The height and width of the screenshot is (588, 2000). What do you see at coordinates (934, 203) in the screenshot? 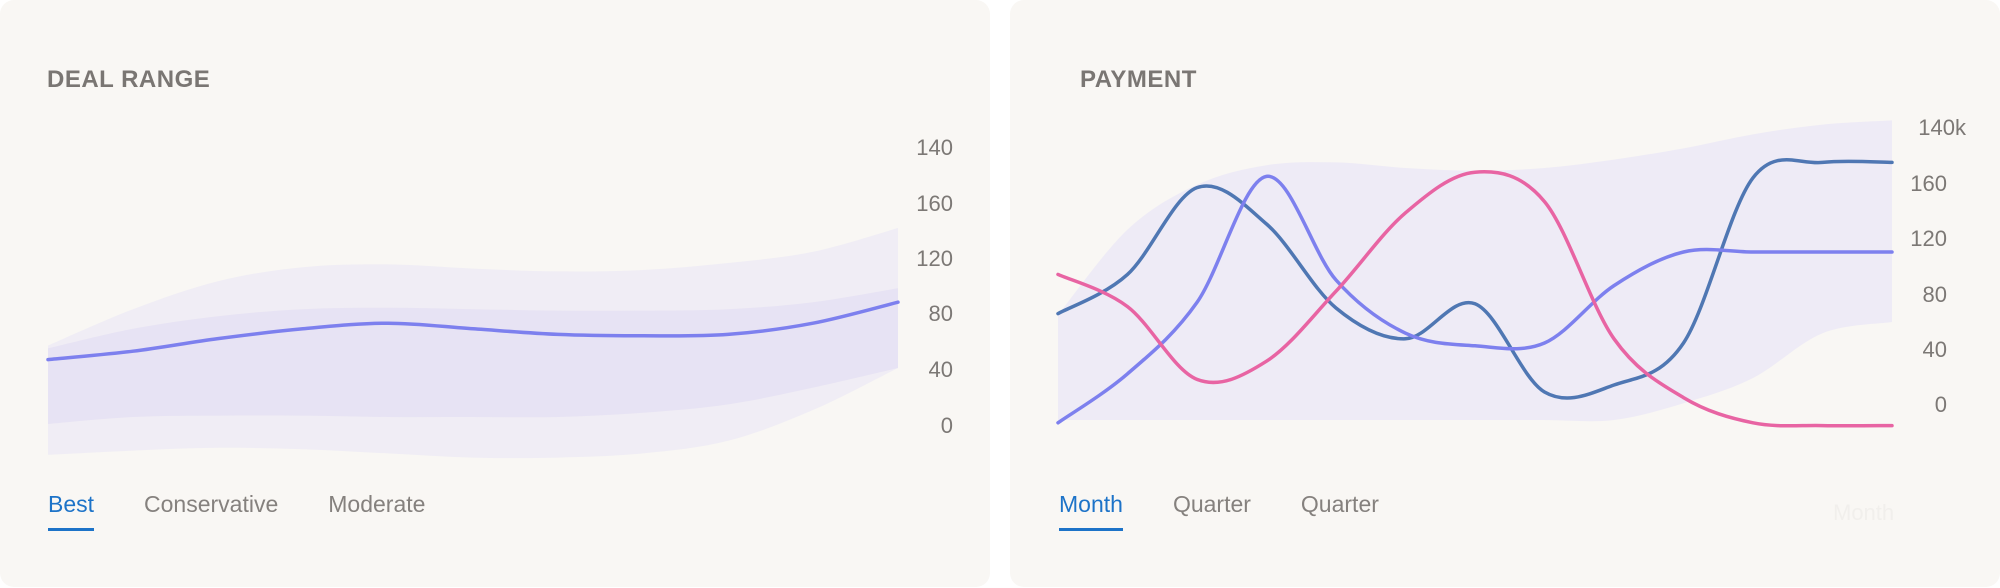
I see `deal-range-y-tick: 160` at bounding box center [934, 203].